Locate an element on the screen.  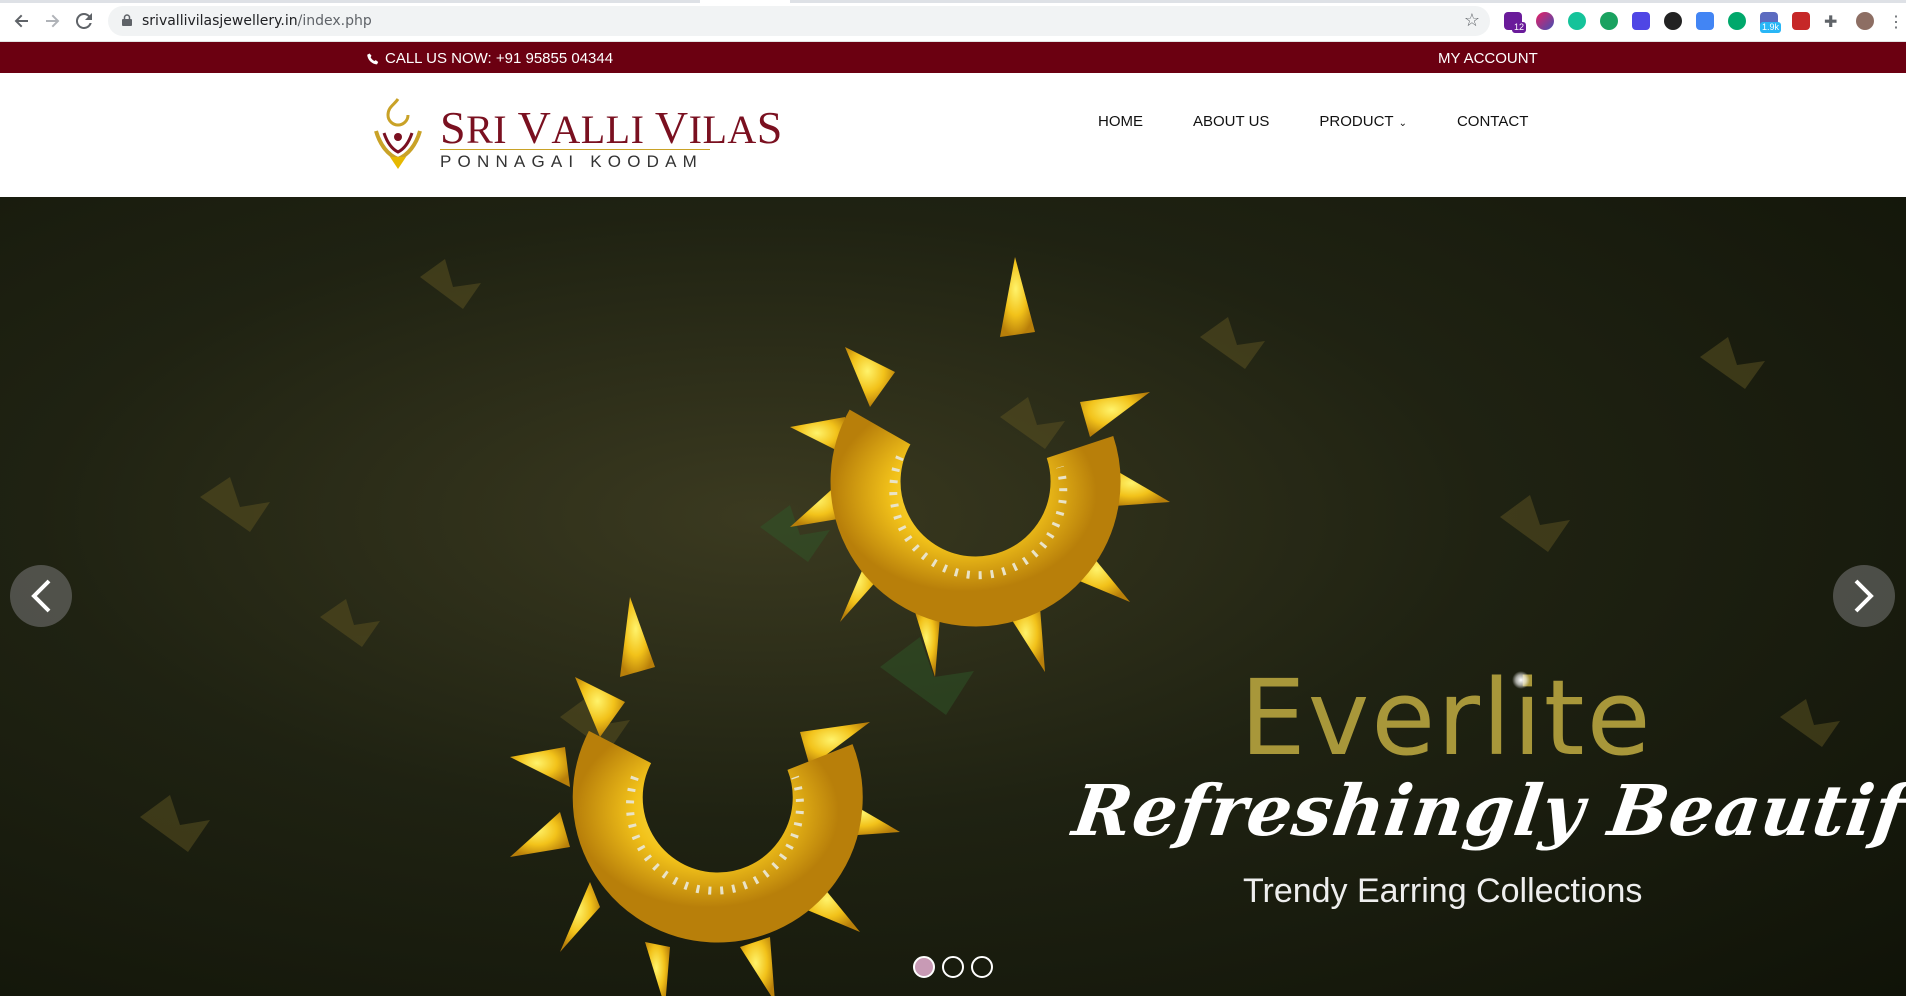
logo-divider is located at coordinates (575, 149).